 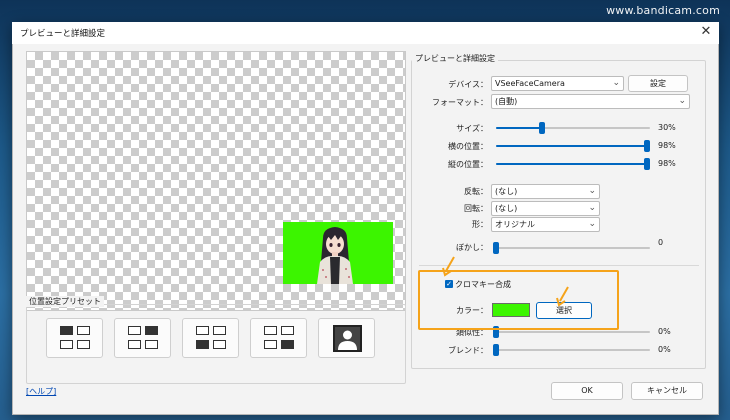 I want to click on blend-value: 0%, so click(x=664, y=349).